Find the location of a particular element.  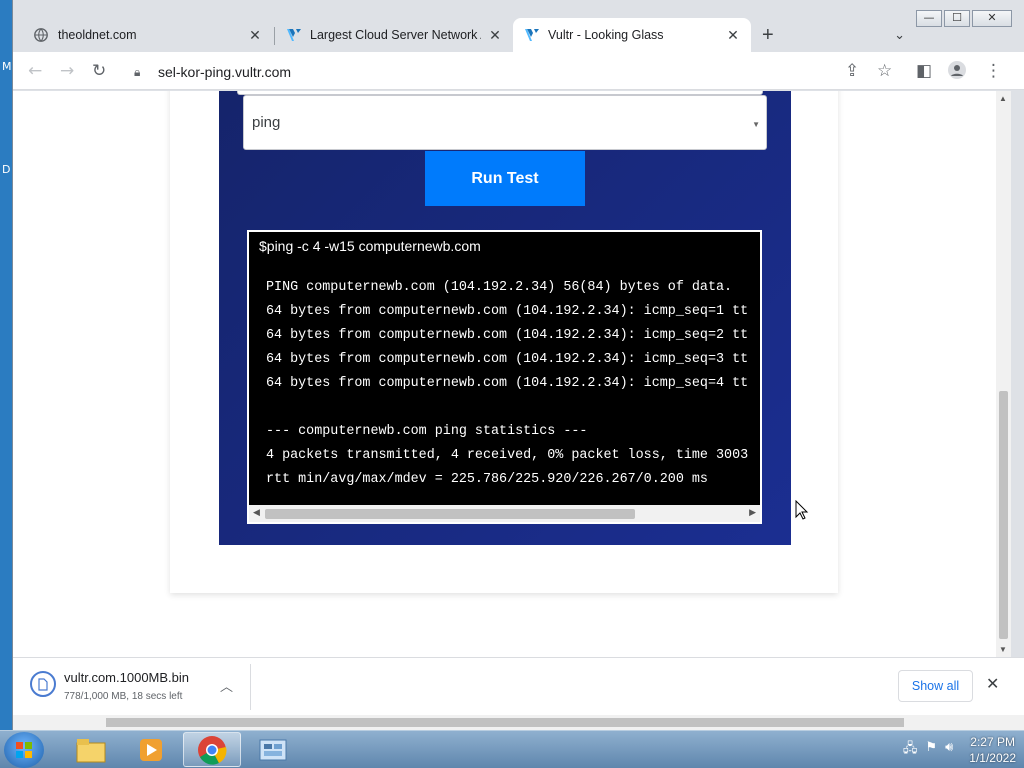

system-tray: 🖧︎ ⚑ 🔊︎ 2:27 PM 1/1/2022 is located at coordinates (959, 749).